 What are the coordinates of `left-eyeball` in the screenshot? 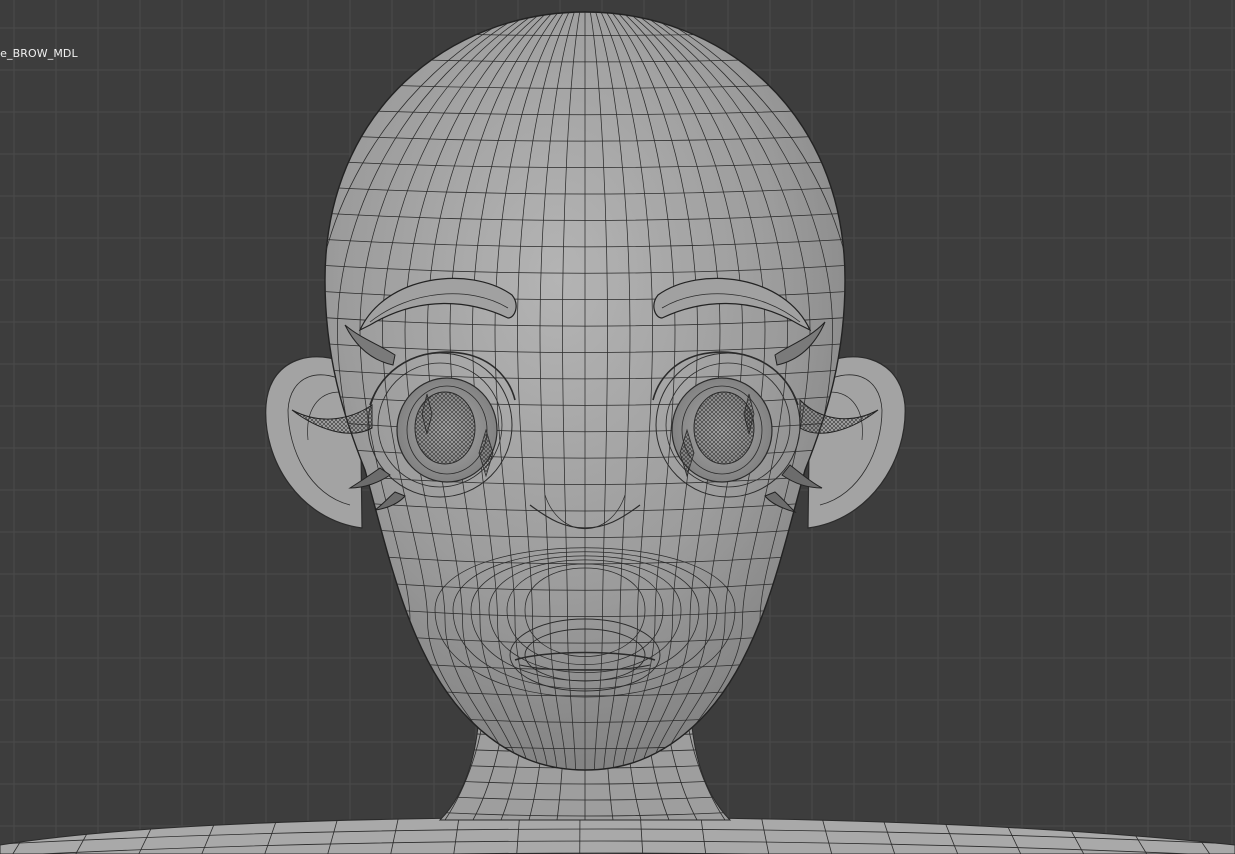 It's located at (447, 430).